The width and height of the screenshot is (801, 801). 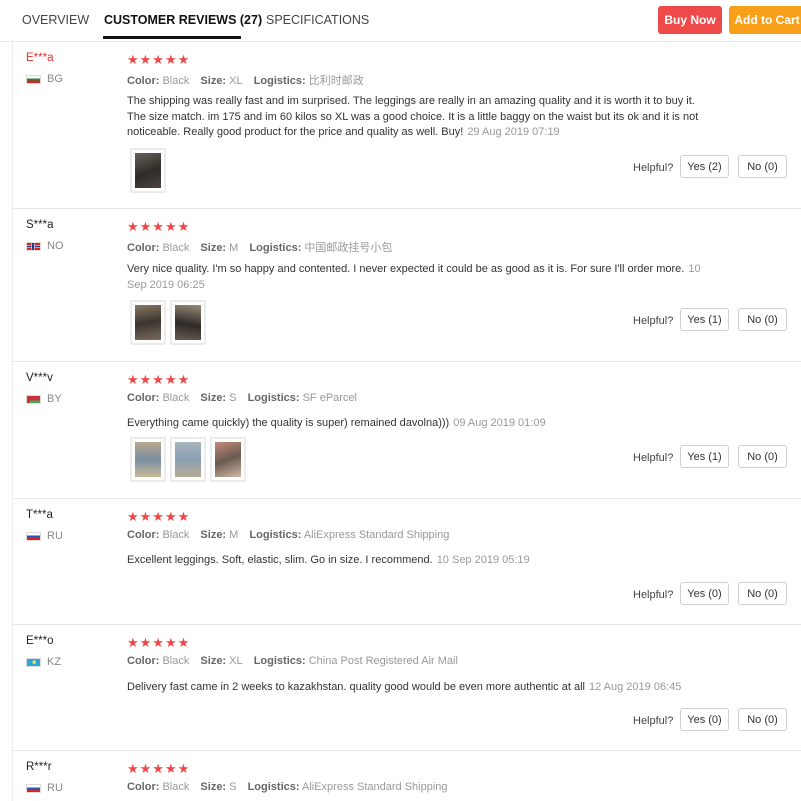 I want to click on reviewer-name: T***a, so click(x=39, y=515).